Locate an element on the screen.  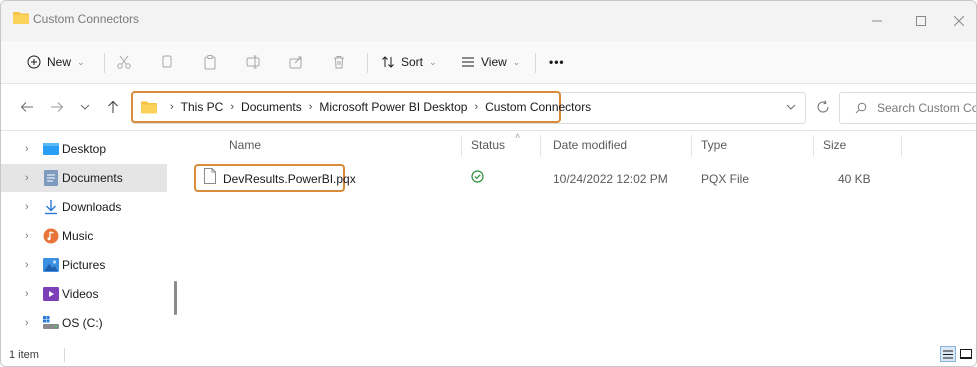
sort-button-label: Sort is located at coordinates (412, 62).